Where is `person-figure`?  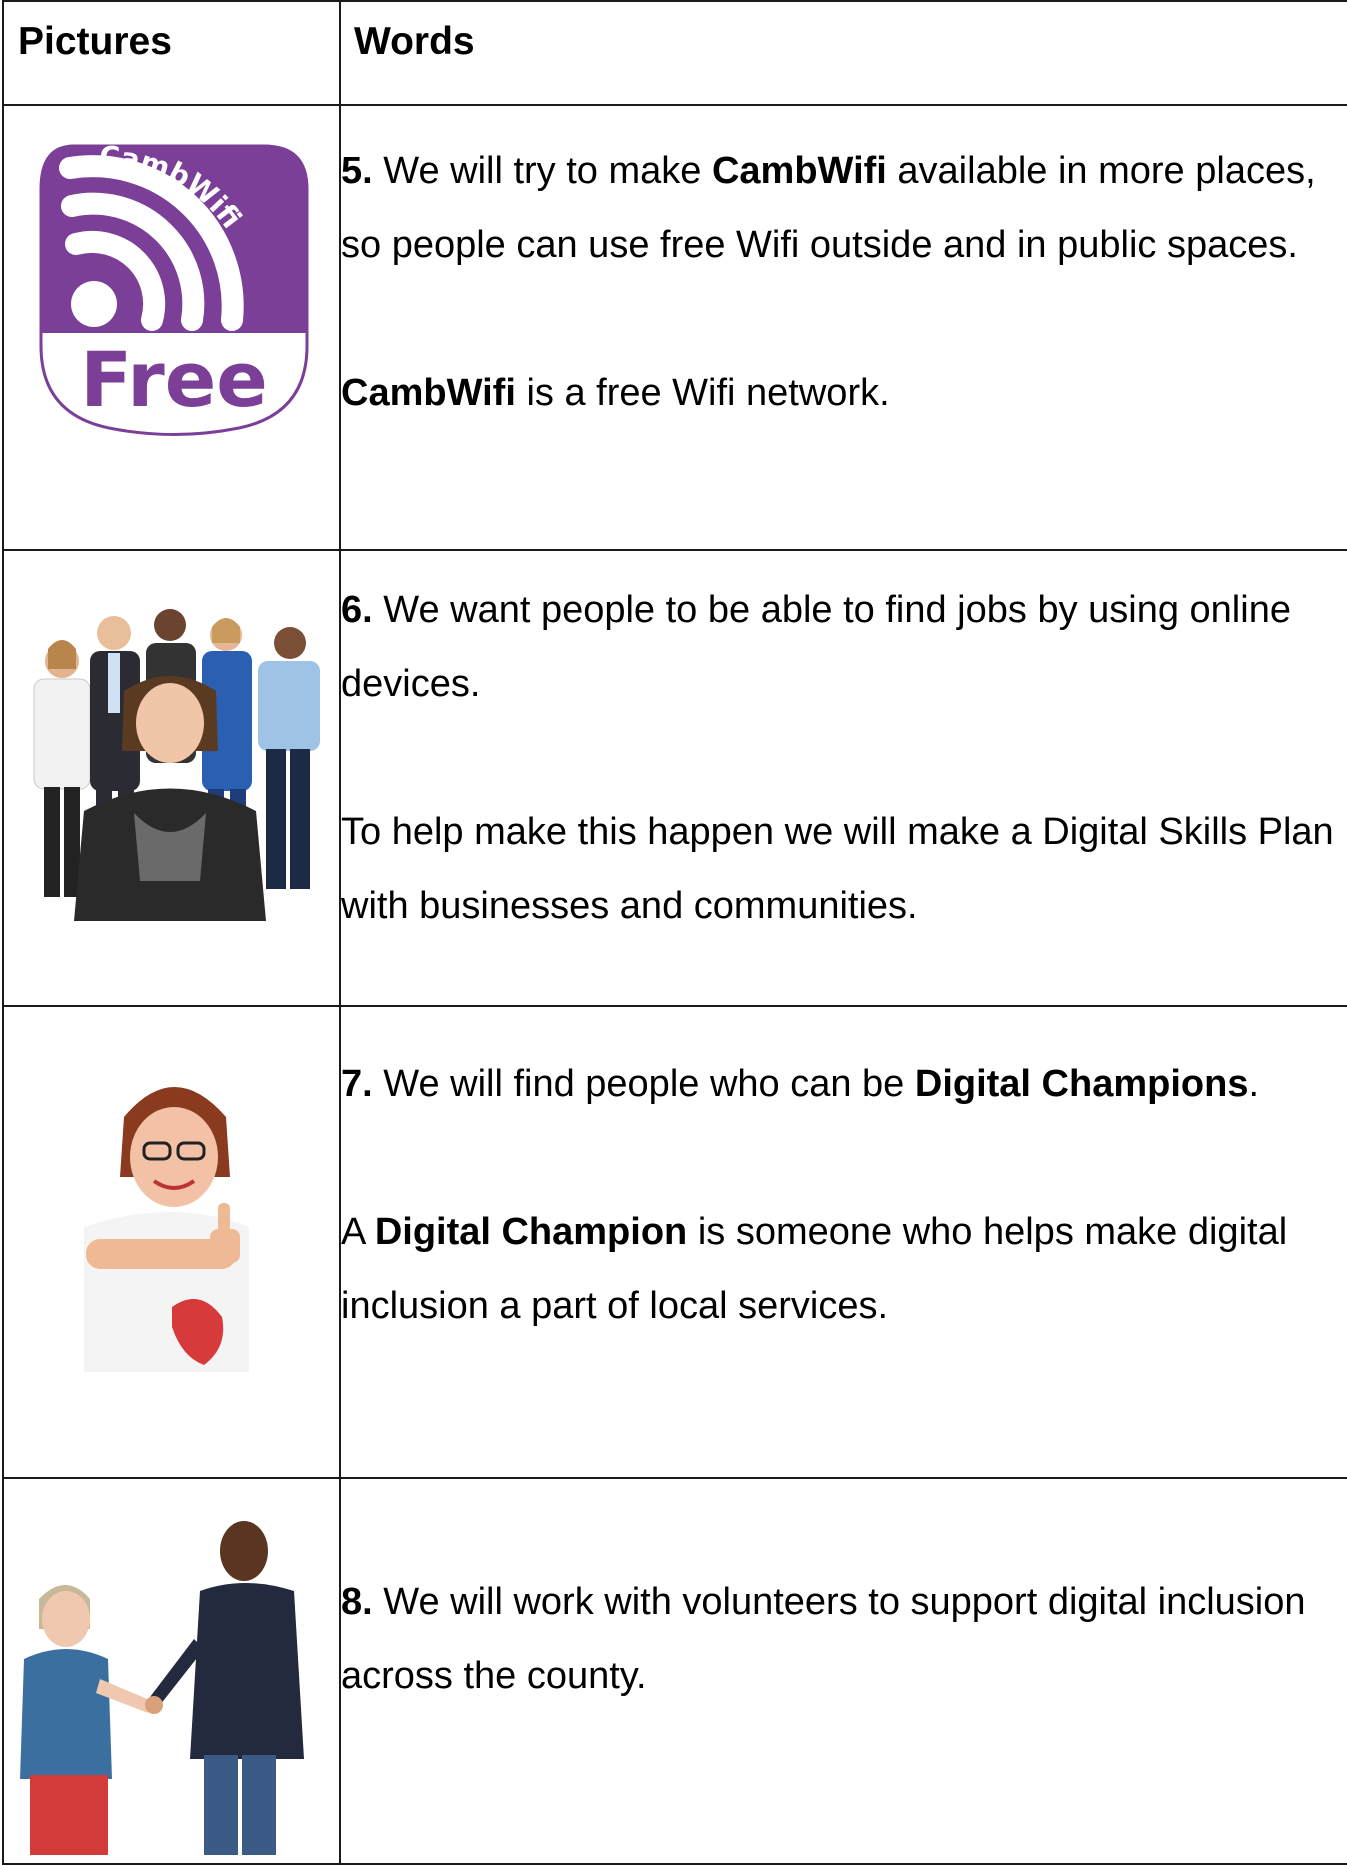 person-figure is located at coordinates (289, 758).